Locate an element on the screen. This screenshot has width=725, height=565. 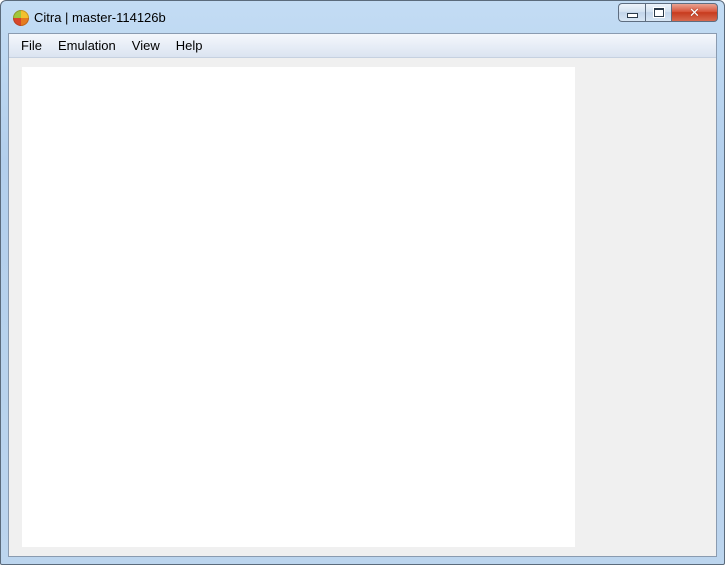
window-title: Citra | master-114126b is located at coordinates (100, 17).